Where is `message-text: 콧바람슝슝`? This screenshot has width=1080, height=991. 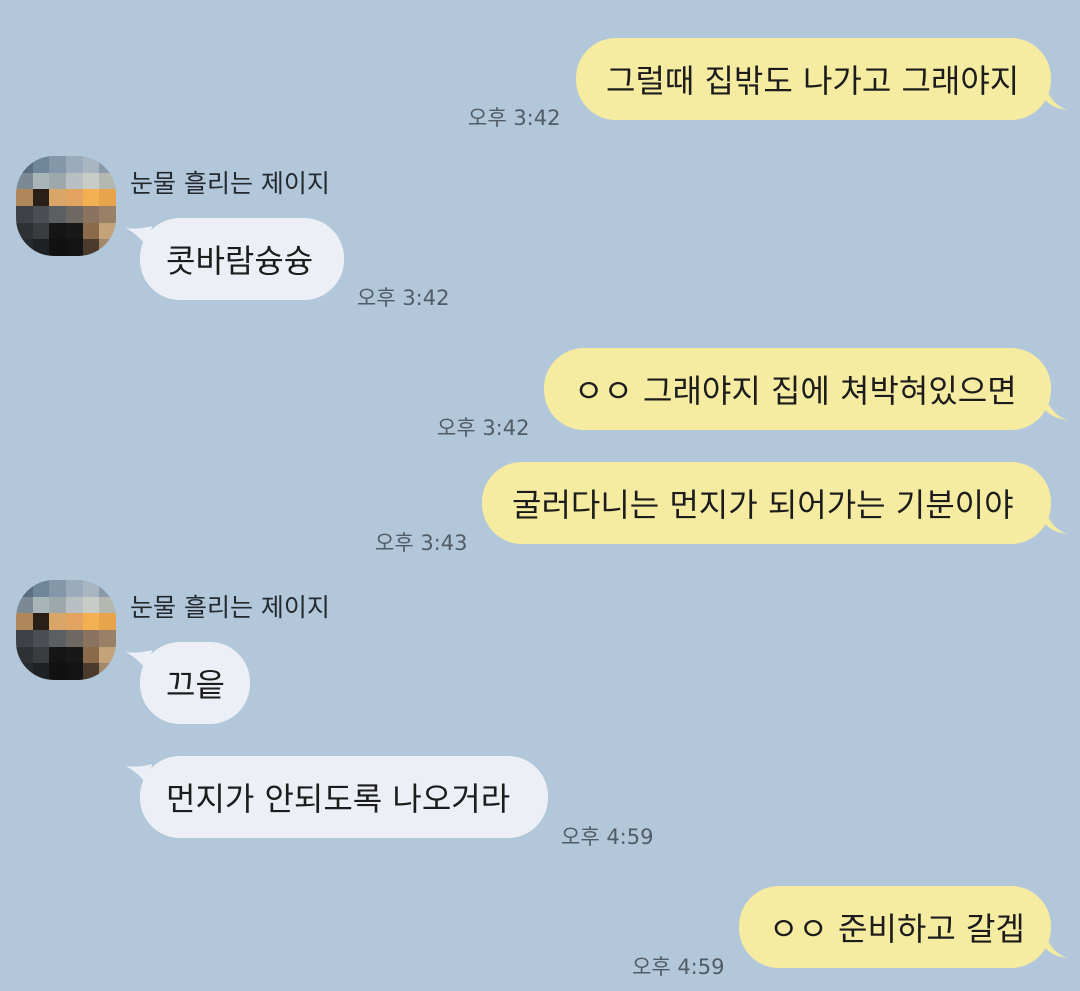 message-text: 콧바람슝슝 is located at coordinates (240, 261).